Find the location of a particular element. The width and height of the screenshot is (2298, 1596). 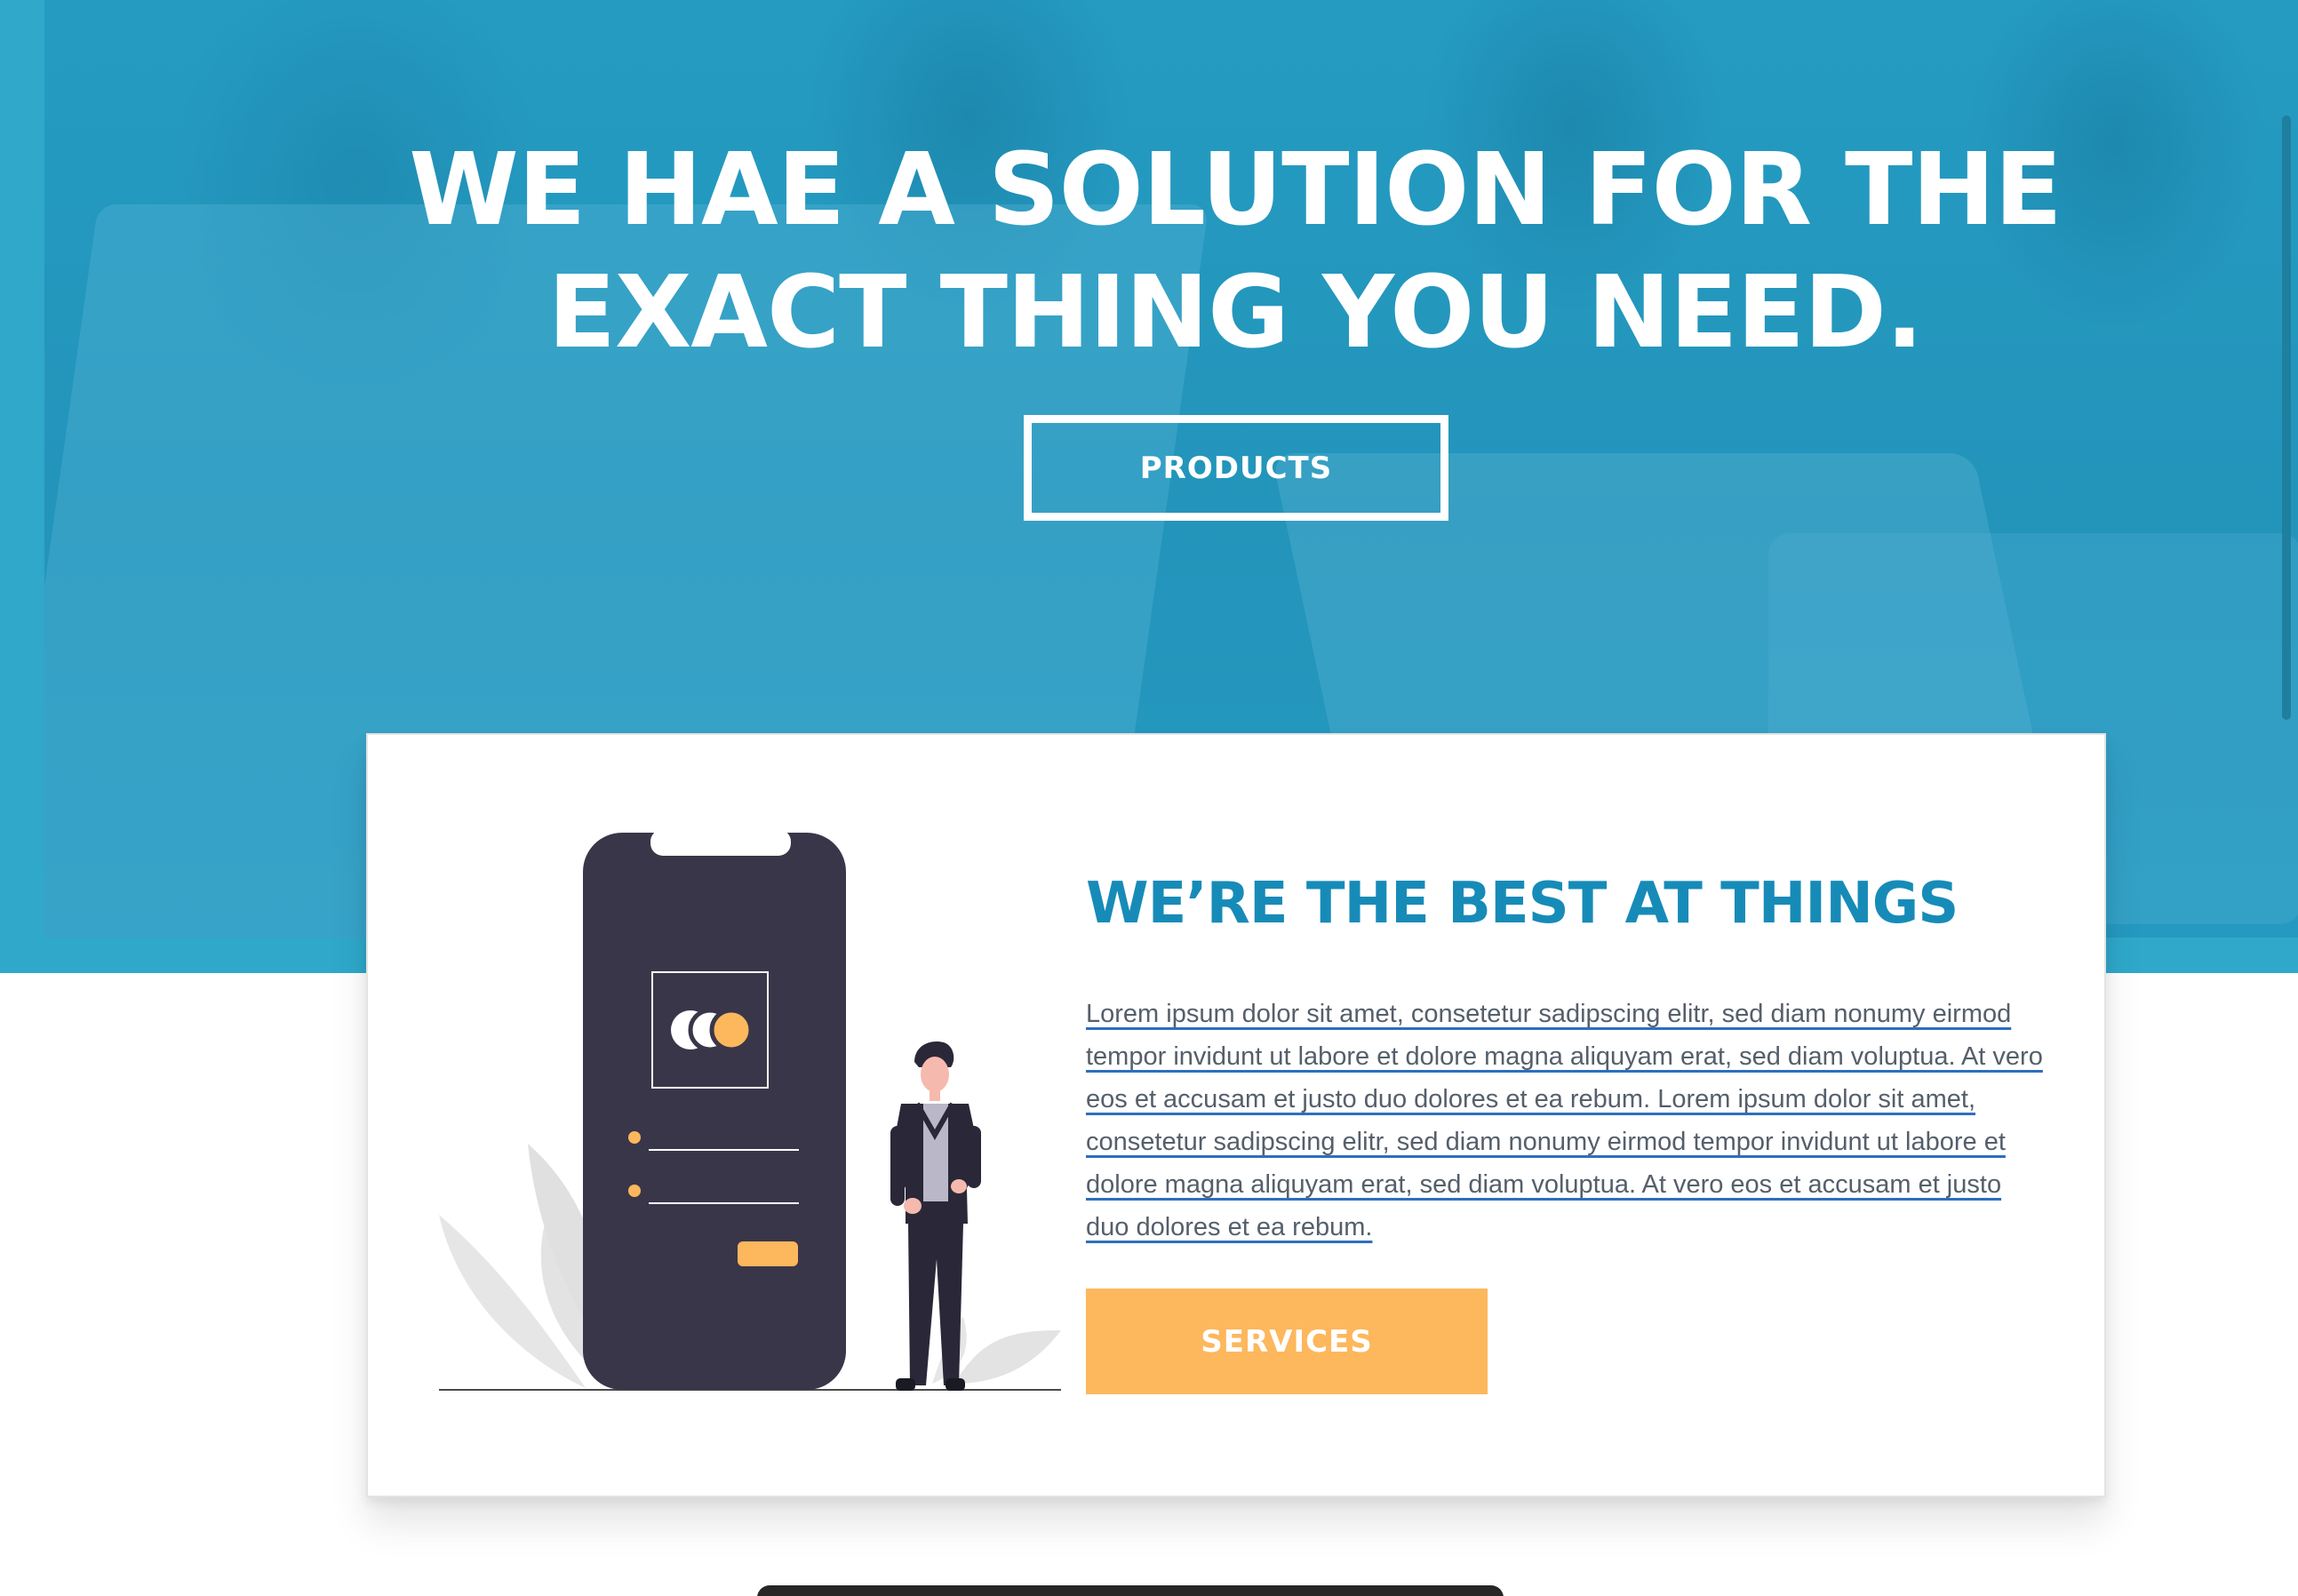

person-figure is located at coordinates (935, 1216).